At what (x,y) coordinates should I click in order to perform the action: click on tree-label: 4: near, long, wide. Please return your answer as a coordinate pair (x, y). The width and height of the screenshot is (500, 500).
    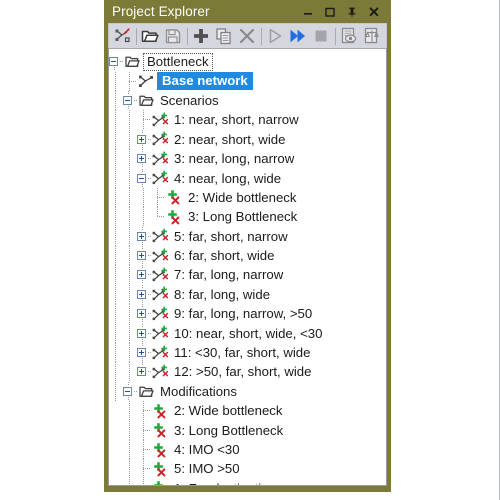
    Looking at the image, I should click on (228, 178).